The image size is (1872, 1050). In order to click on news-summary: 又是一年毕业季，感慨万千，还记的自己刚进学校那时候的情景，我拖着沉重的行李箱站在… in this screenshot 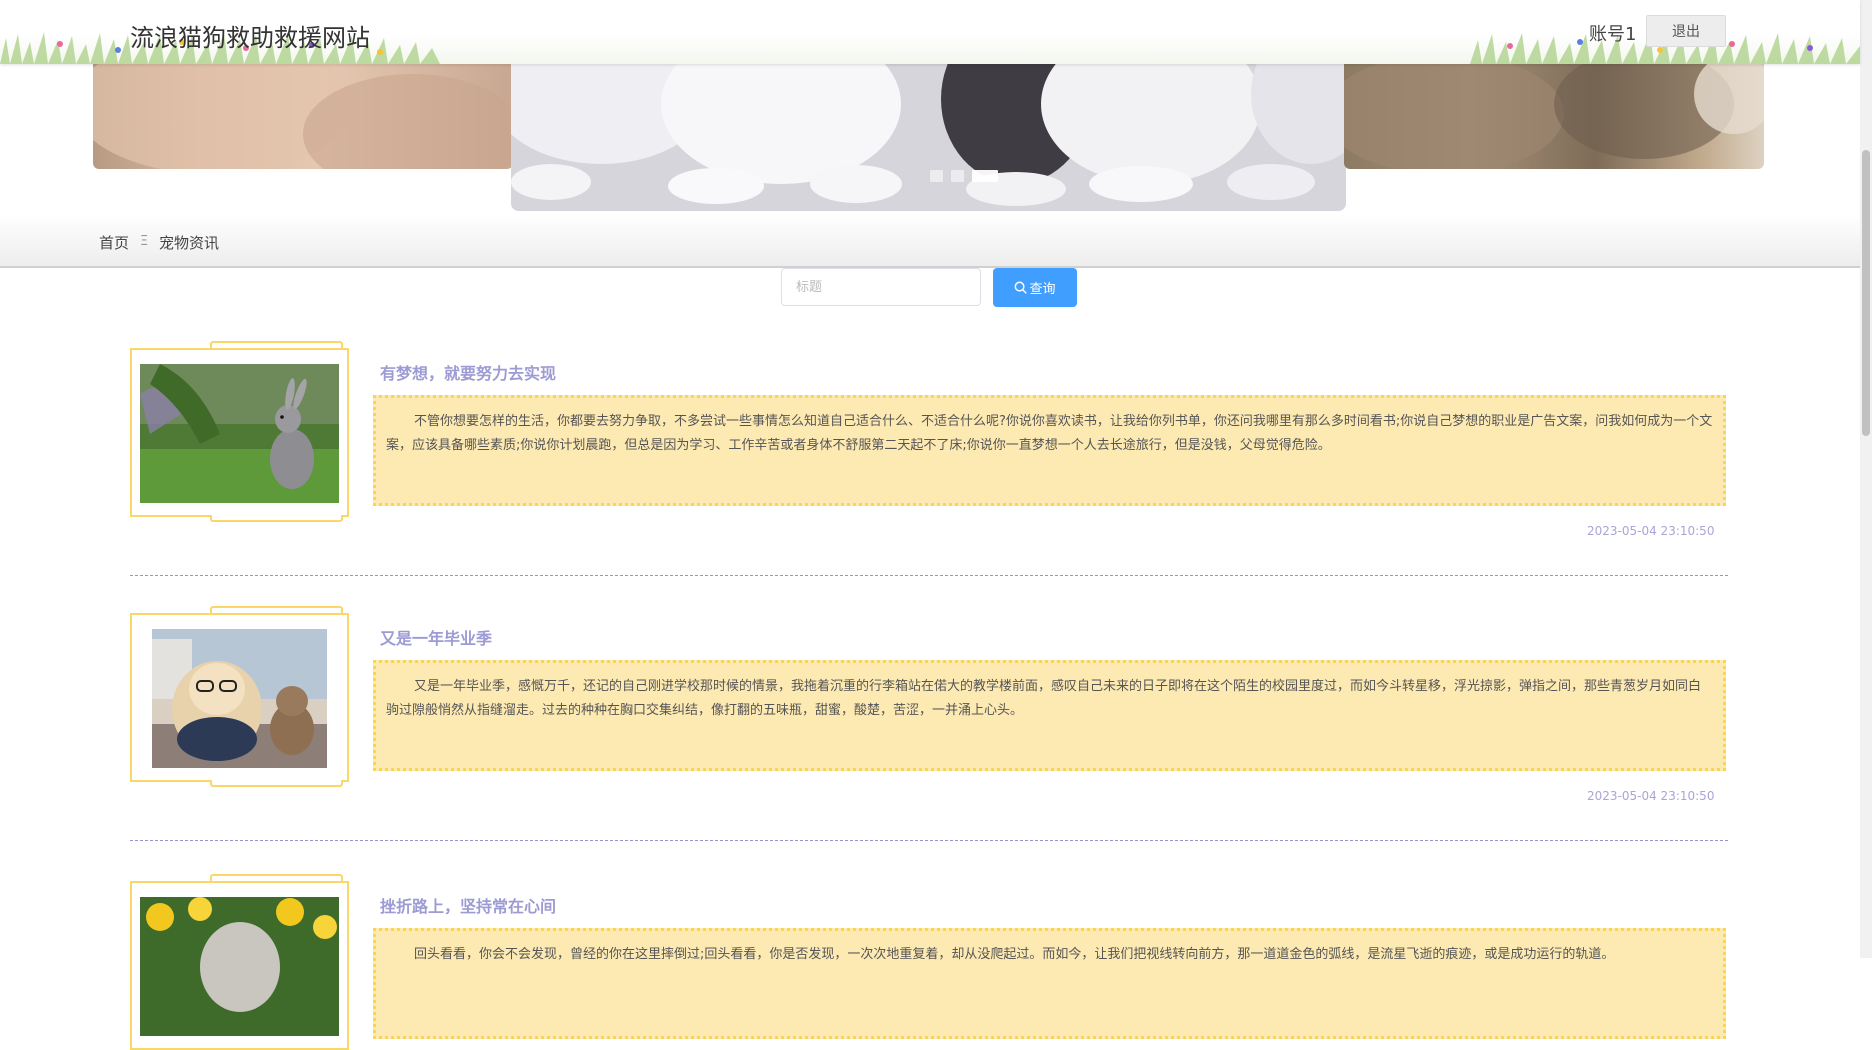, I will do `click(1049, 715)`.